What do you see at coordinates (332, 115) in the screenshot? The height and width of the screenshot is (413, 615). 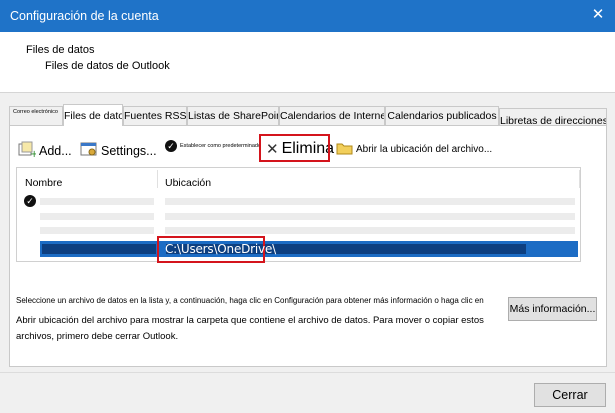 I see `tab-internet-calendars: Calendarios de Internet` at bounding box center [332, 115].